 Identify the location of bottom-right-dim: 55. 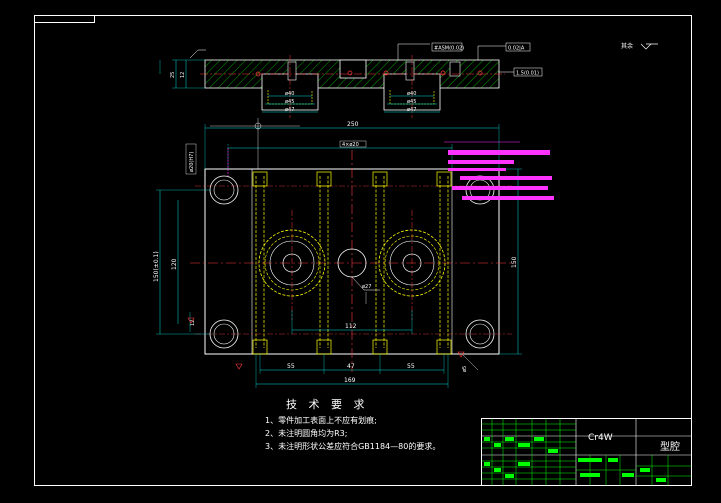
(411, 366).